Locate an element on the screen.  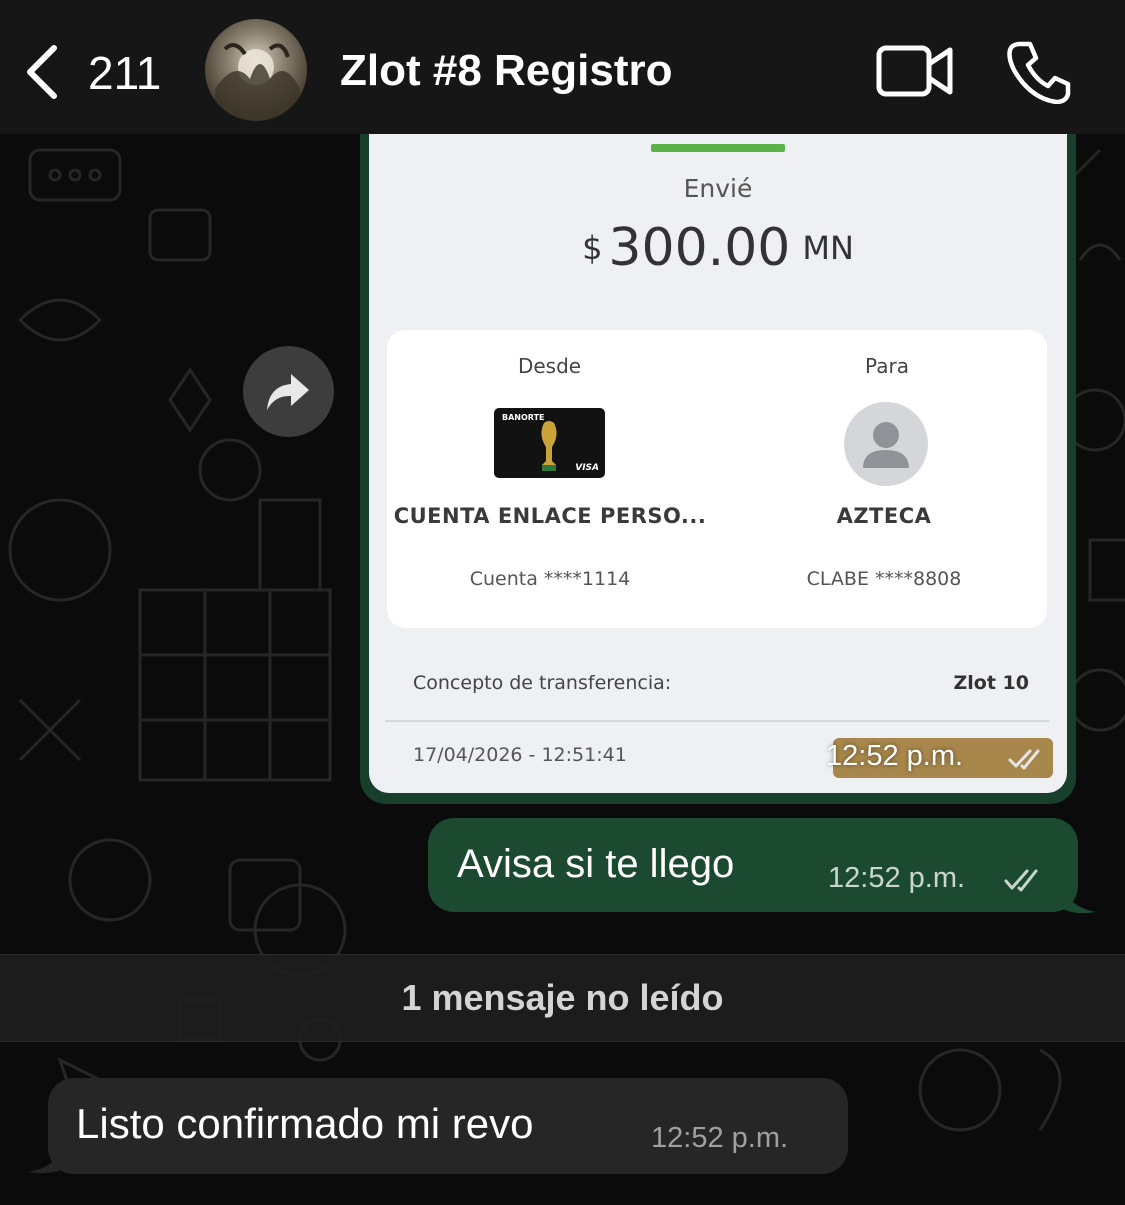
to-label: Para is located at coordinates (887, 366).